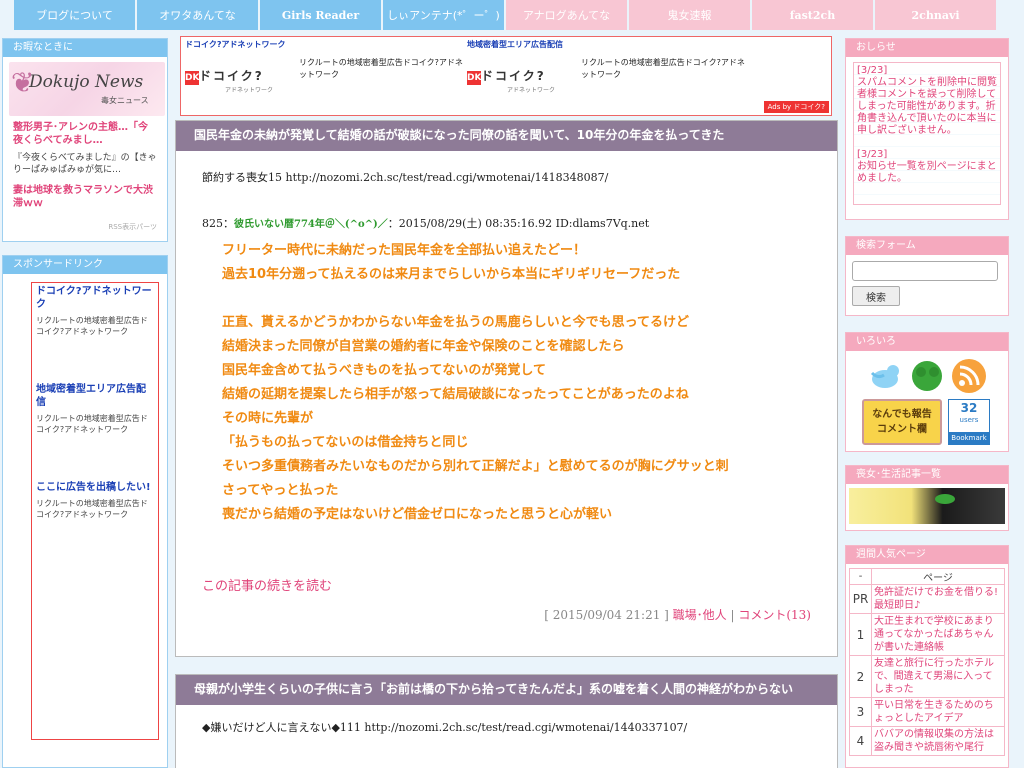 The width and height of the screenshot is (1024, 768). I want to click on category-box: 喪女･生活記事一覧, so click(927, 498).